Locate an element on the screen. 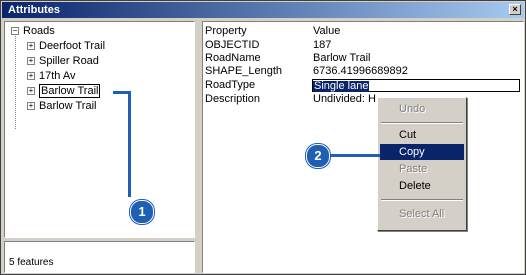 The width and height of the screenshot is (526, 275). tree-item-barlow-trail-selected: + Barlow Trail is located at coordinates (64, 91).